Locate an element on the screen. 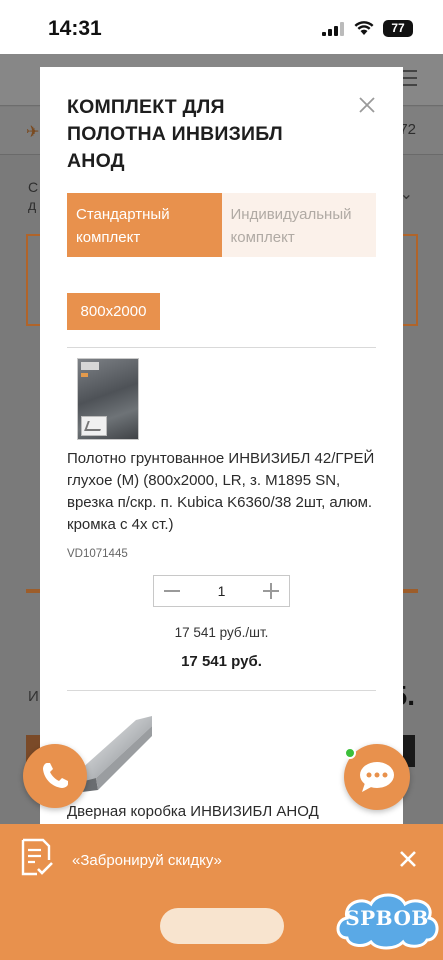 This screenshot has height=960, width=443. modal-title: КОМПЛЕКТ ДЛЯ ПОЛОТНА ИНВИЗИБЛ АНОД is located at coordinates (175, 134).